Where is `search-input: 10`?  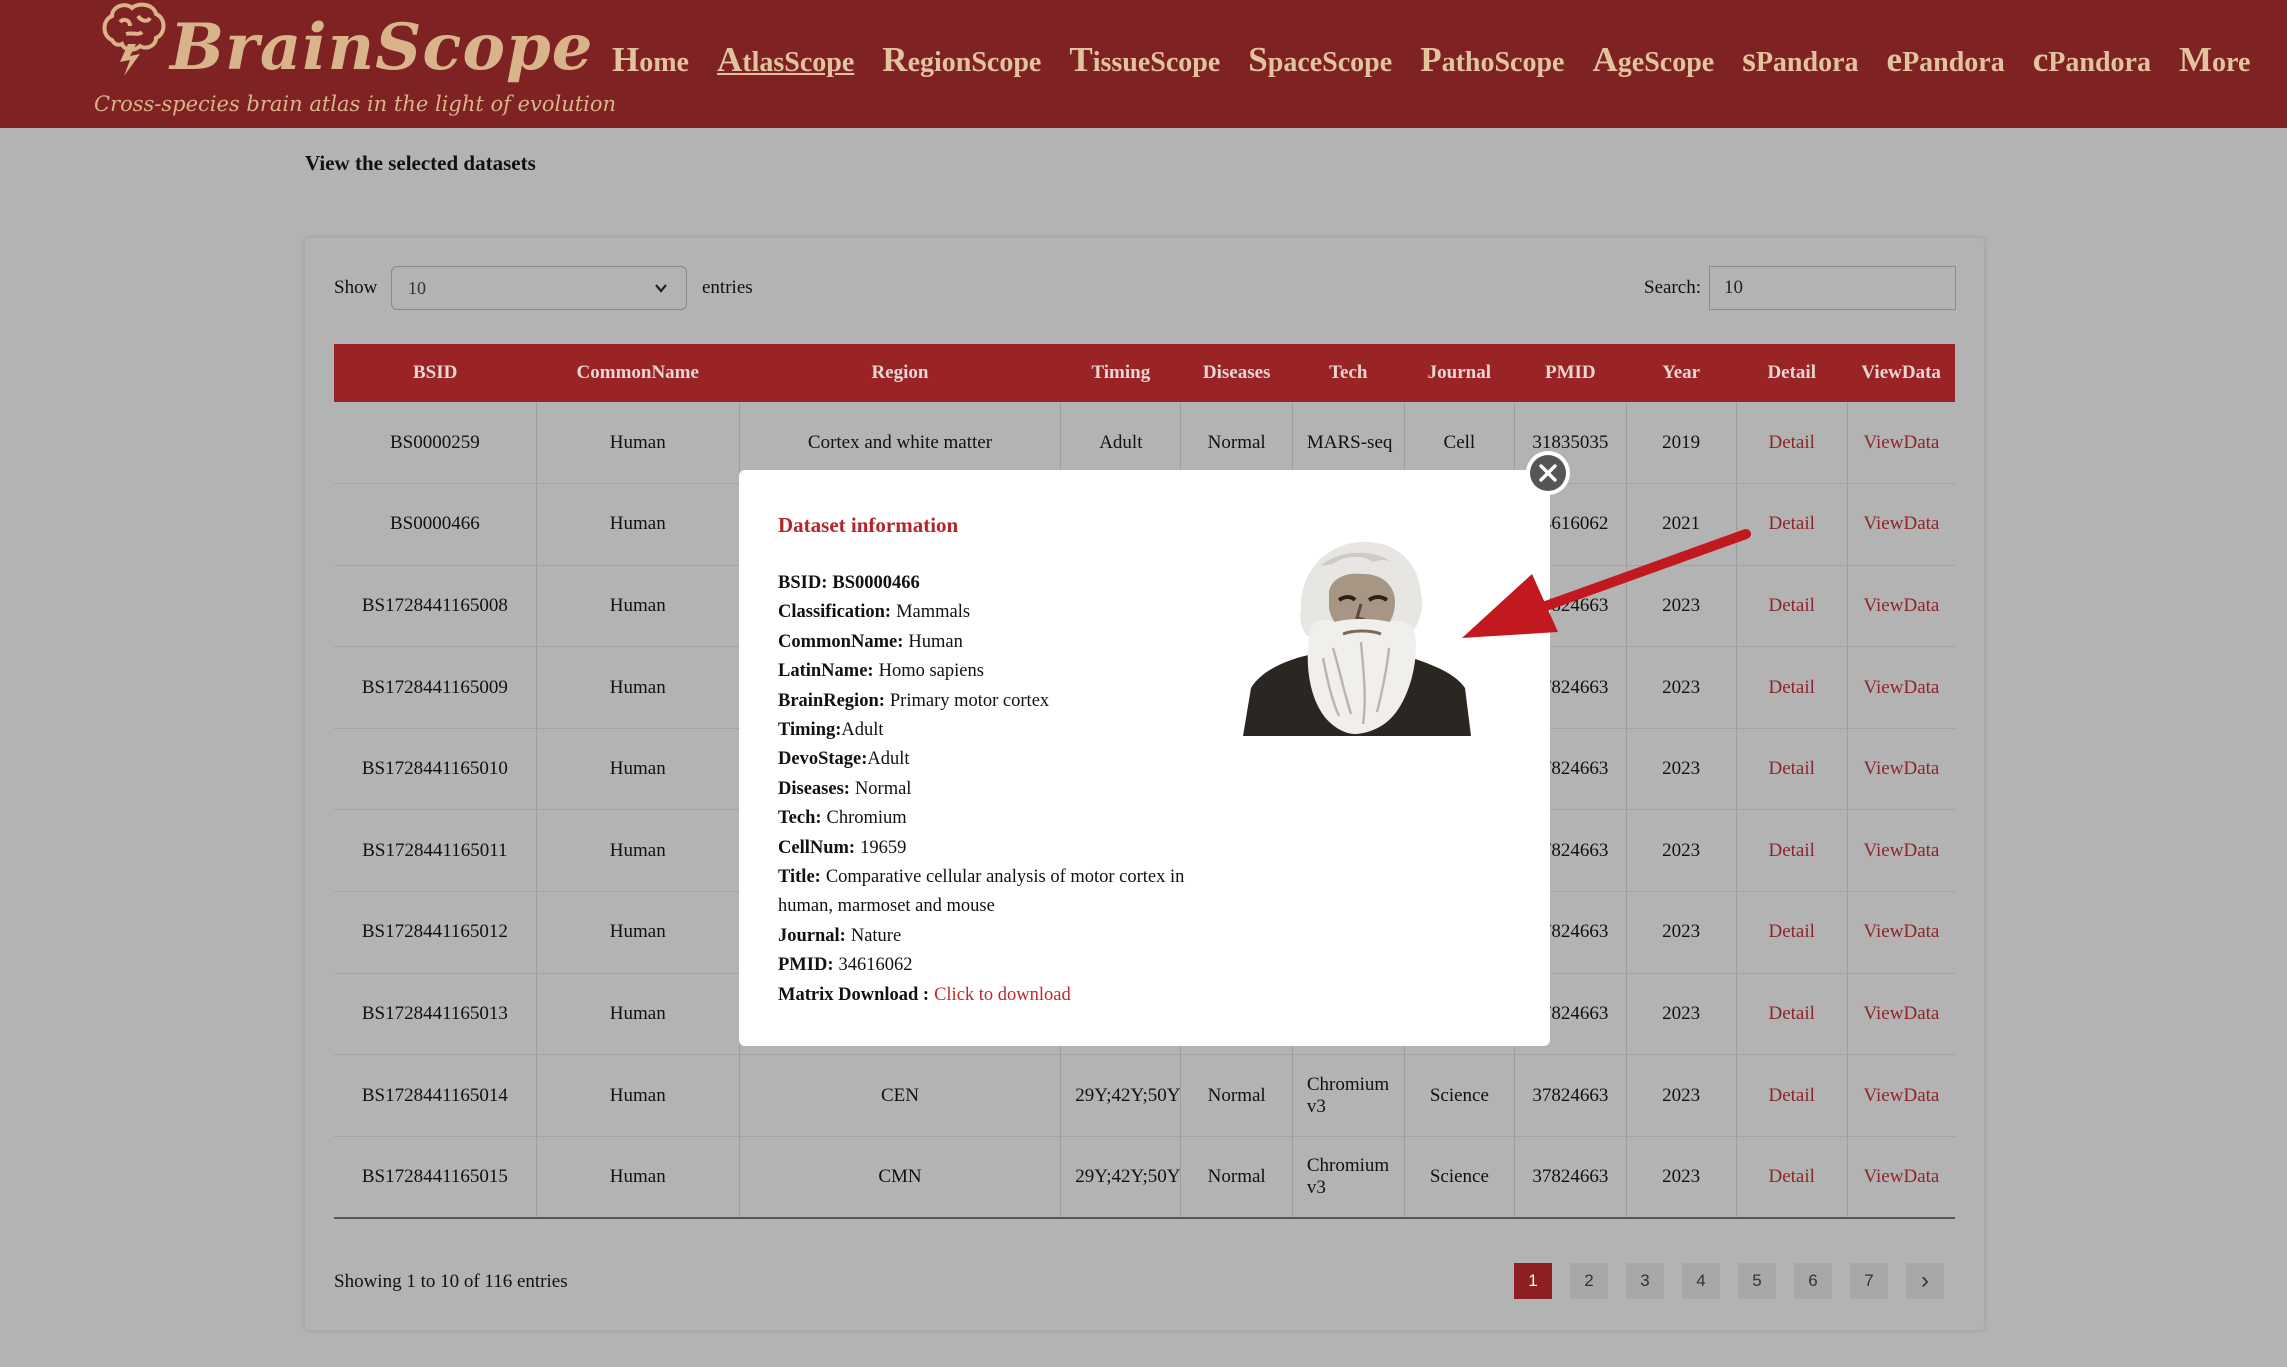
search-input: 10 is located at coordinates (1832, 288).